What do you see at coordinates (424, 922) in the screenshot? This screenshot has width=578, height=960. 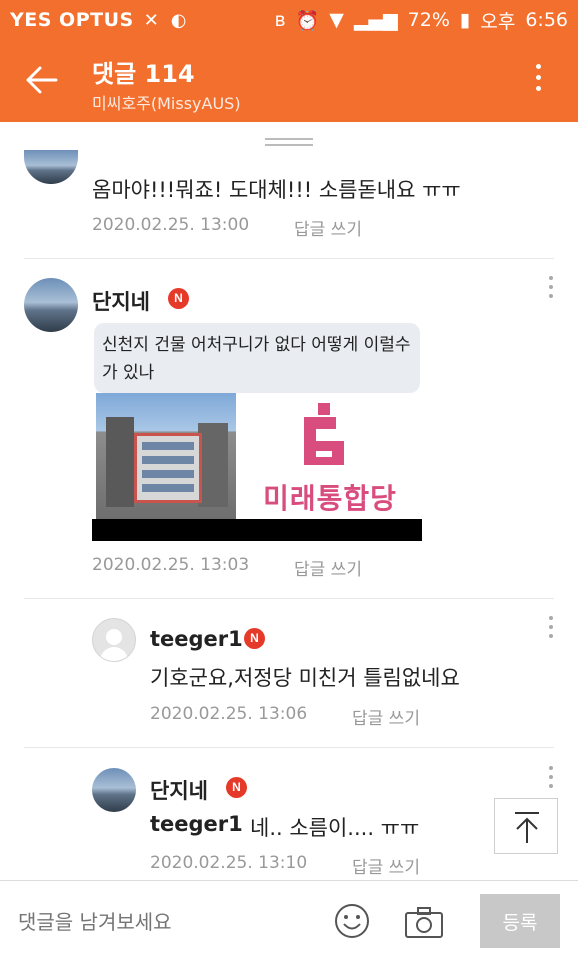 I see `camera-icon` at bounding box center [424, 922].